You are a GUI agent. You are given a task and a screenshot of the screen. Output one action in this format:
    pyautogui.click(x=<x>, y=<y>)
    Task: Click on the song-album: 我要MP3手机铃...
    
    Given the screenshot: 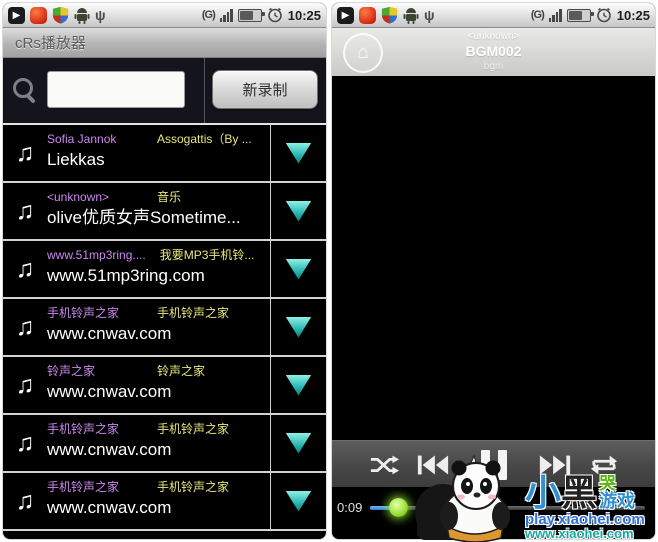 What is the action you would take?
    pyautogui.click(x=207, y=255)
    